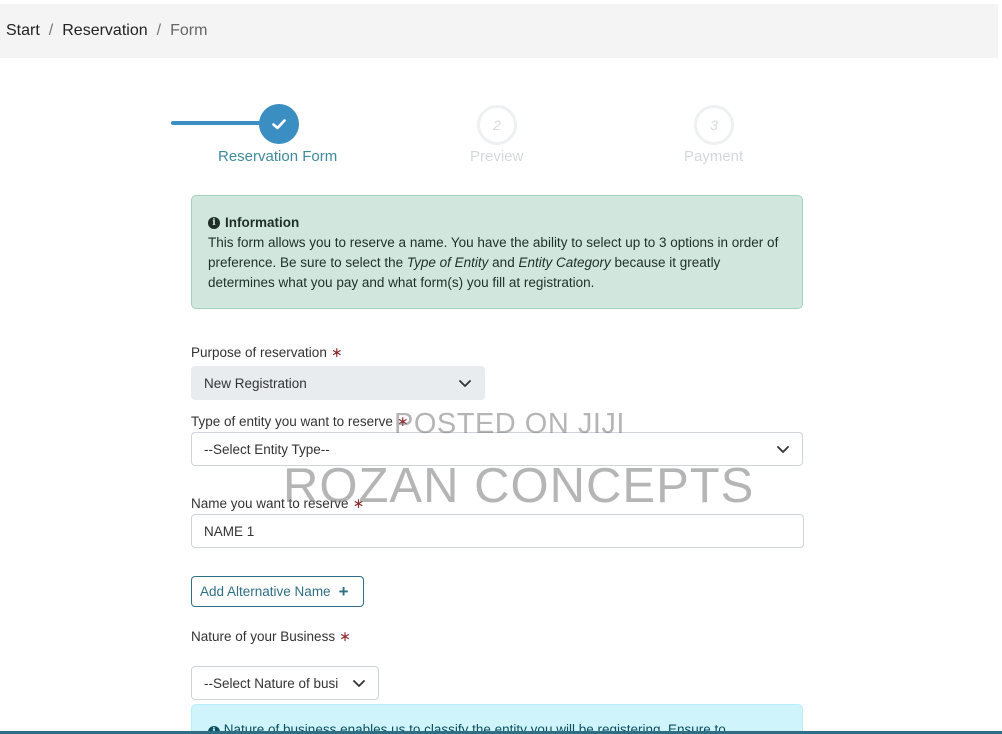 The width and height of the screenshot is (1002, 734). What do you see at coordinates (564, 262) in the screenshot?
I see `info-emphasis-entity-category: Entity Category` at bounding box center [564, 262].